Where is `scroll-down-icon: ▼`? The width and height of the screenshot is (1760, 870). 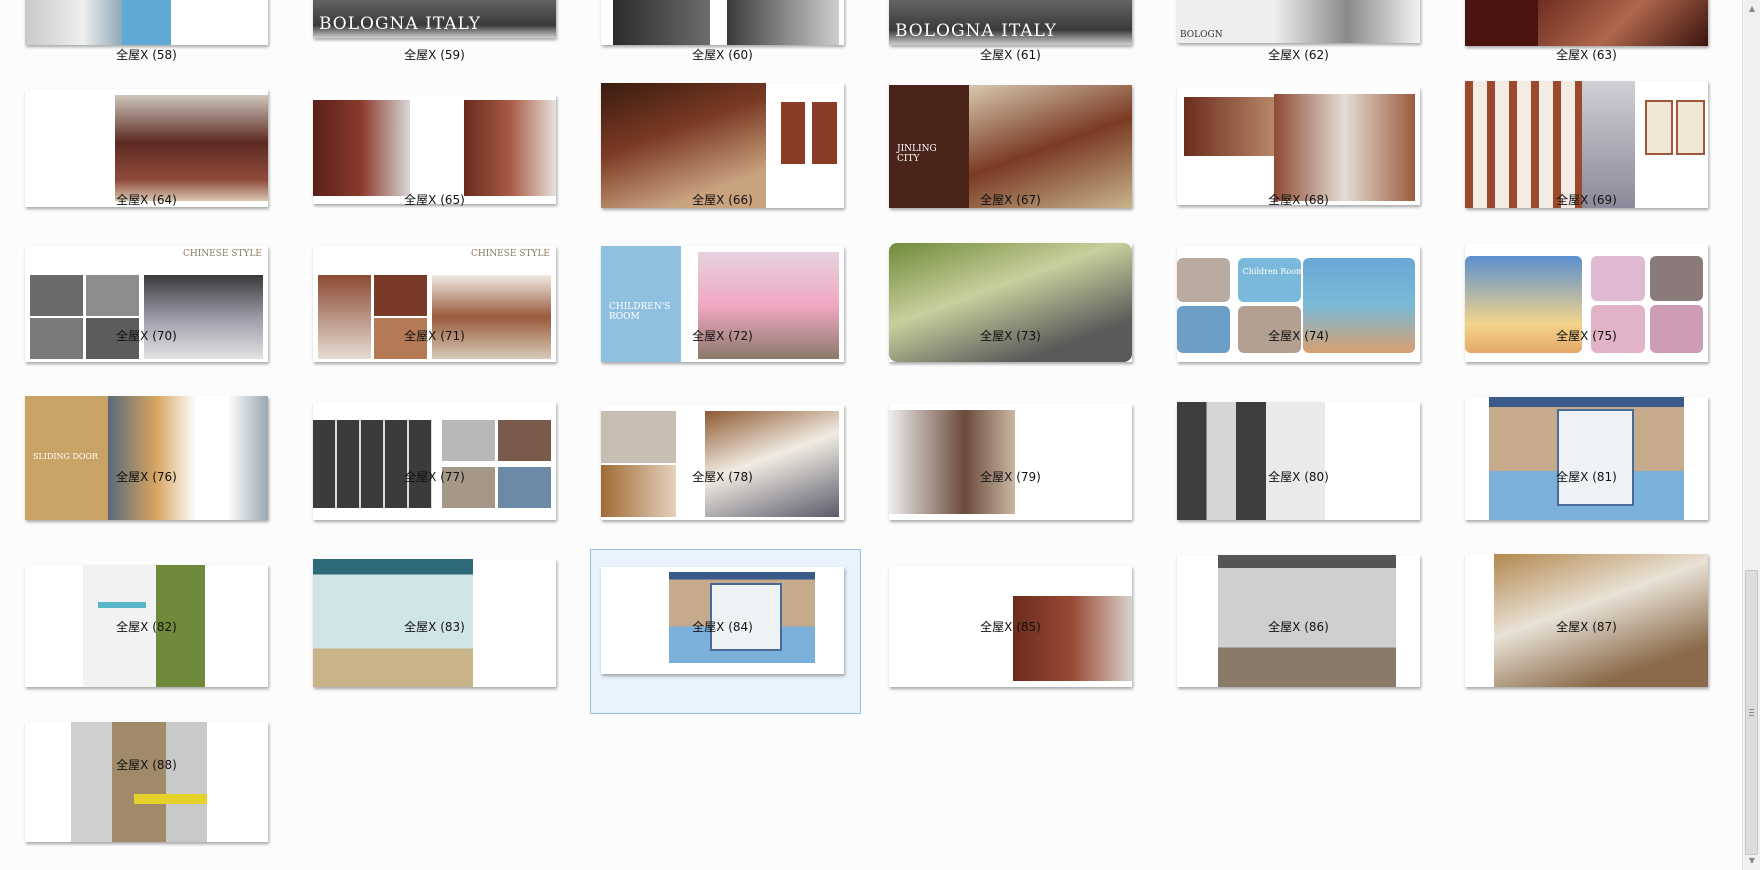
scroll-down-icon: ▼ is located at coordinates (1752, 861).